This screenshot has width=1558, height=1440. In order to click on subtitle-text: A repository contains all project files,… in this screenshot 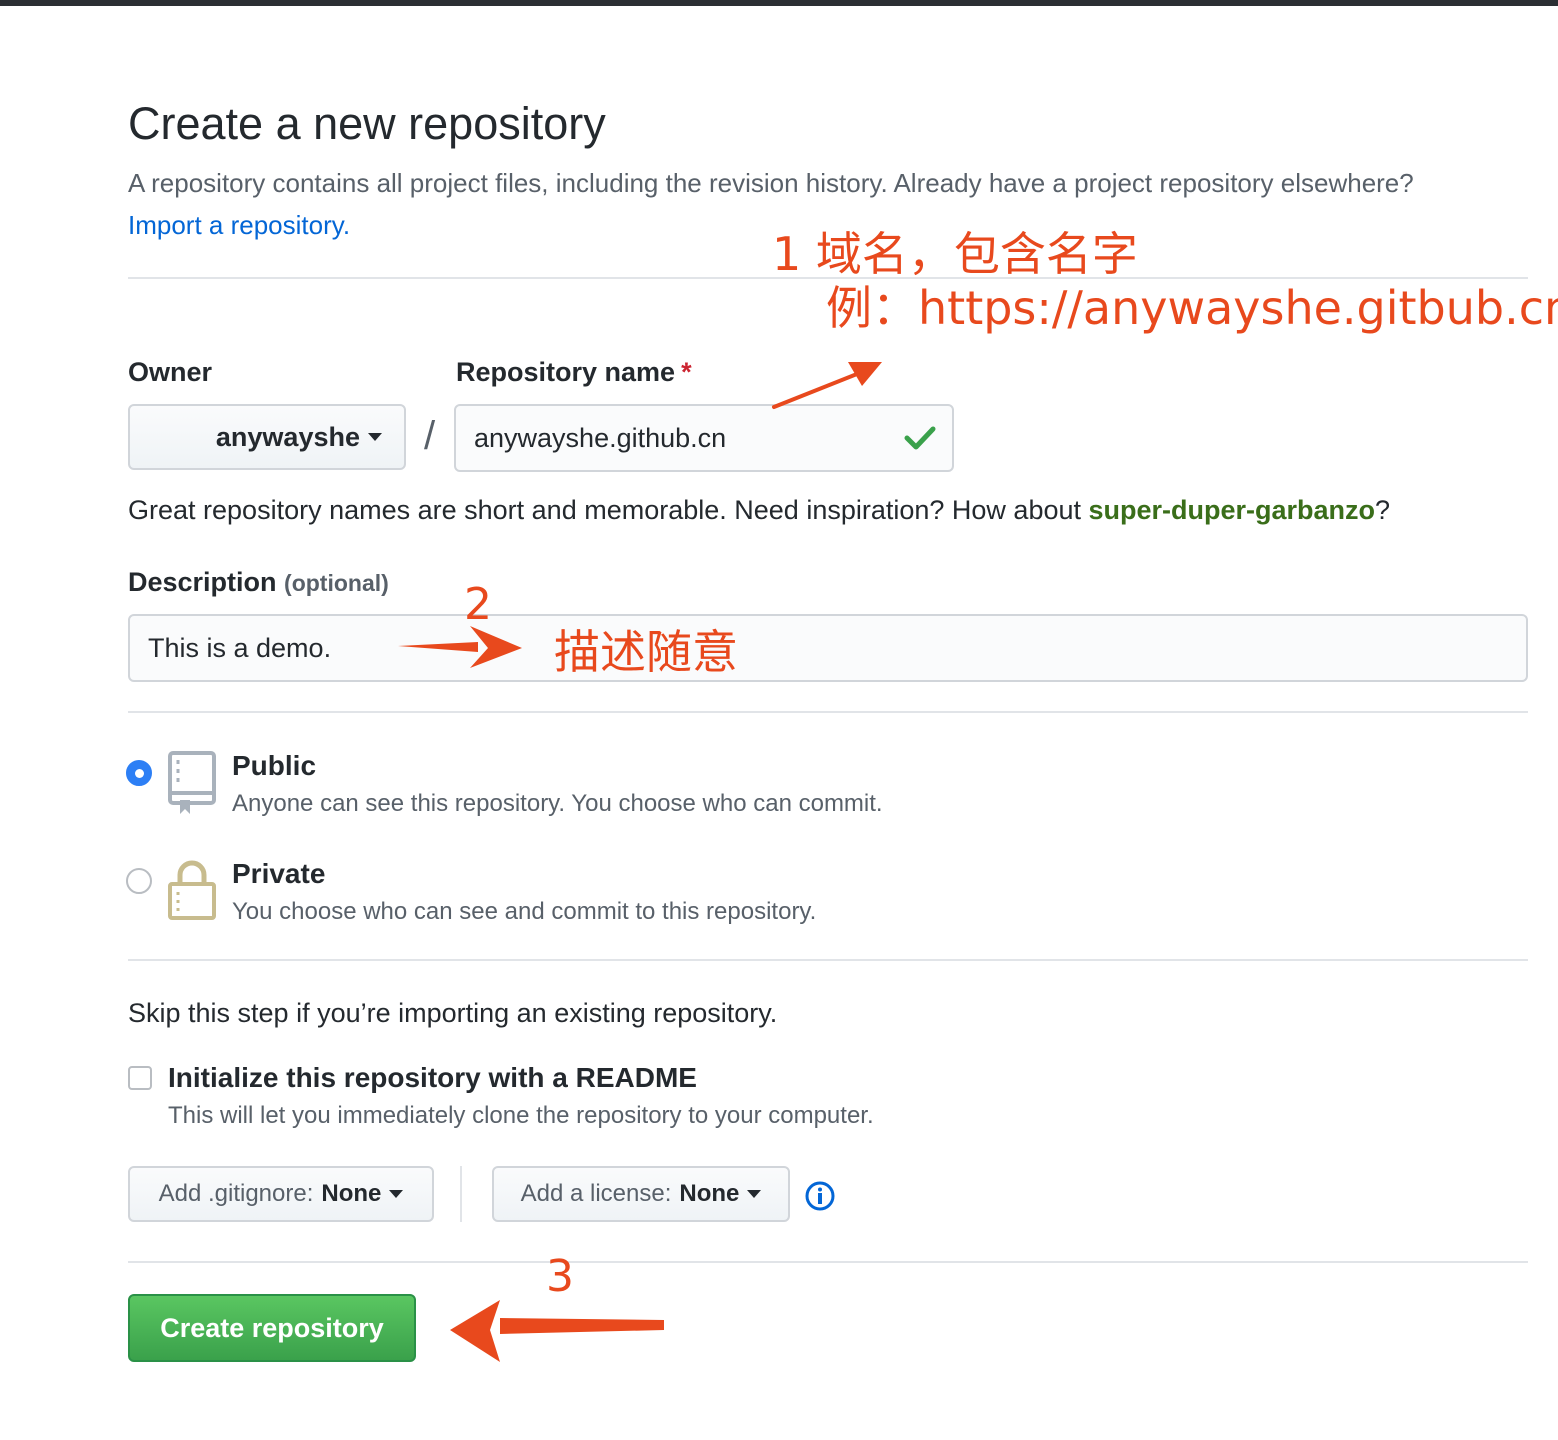, I will do `click(771, 183)`.